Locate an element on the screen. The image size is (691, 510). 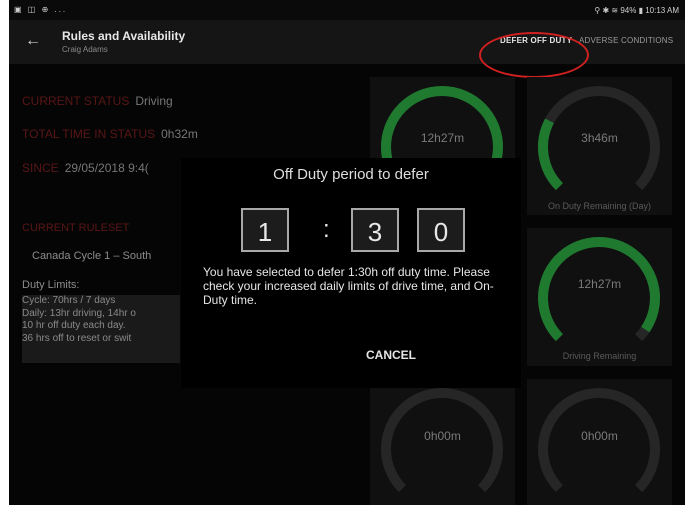
ruleset-name: Canada Cycle 1 – South is located at coordinates (92, 256).